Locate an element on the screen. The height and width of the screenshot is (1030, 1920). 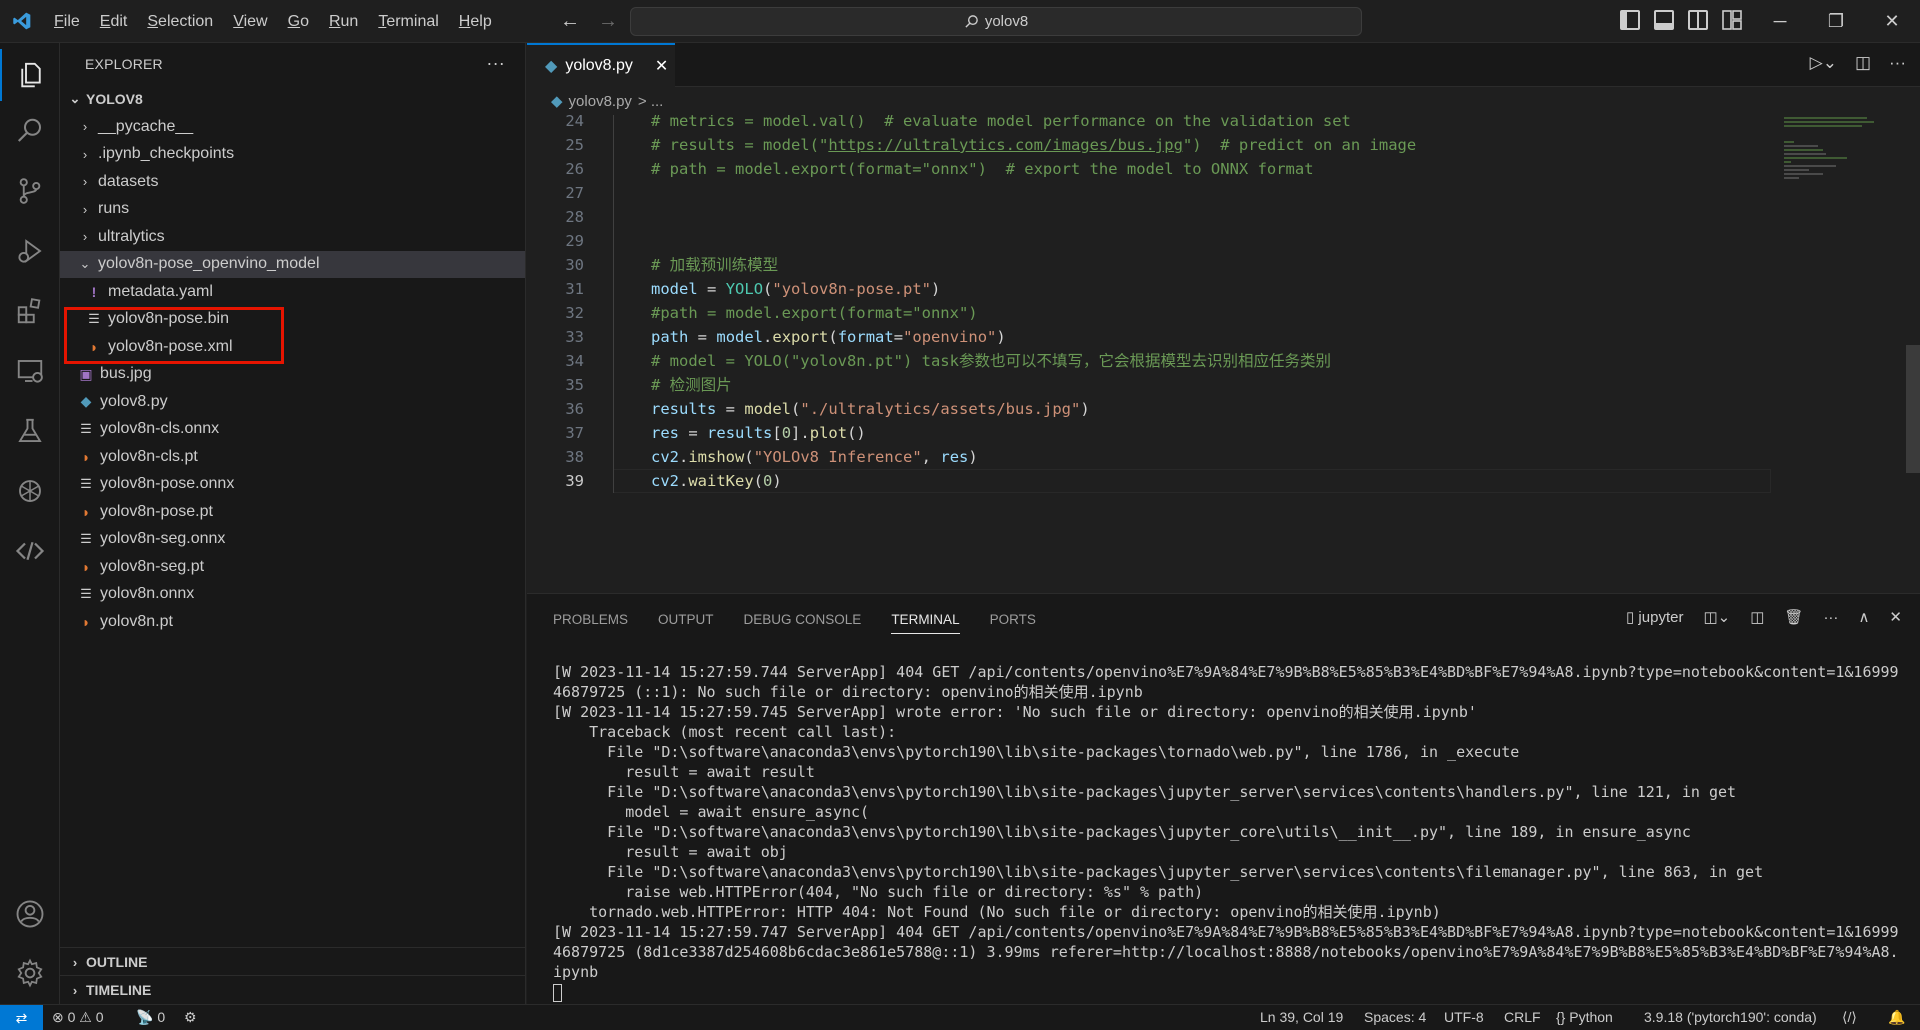
tree-file: ◆ yolov8.py is located at coordinates (292, 402).